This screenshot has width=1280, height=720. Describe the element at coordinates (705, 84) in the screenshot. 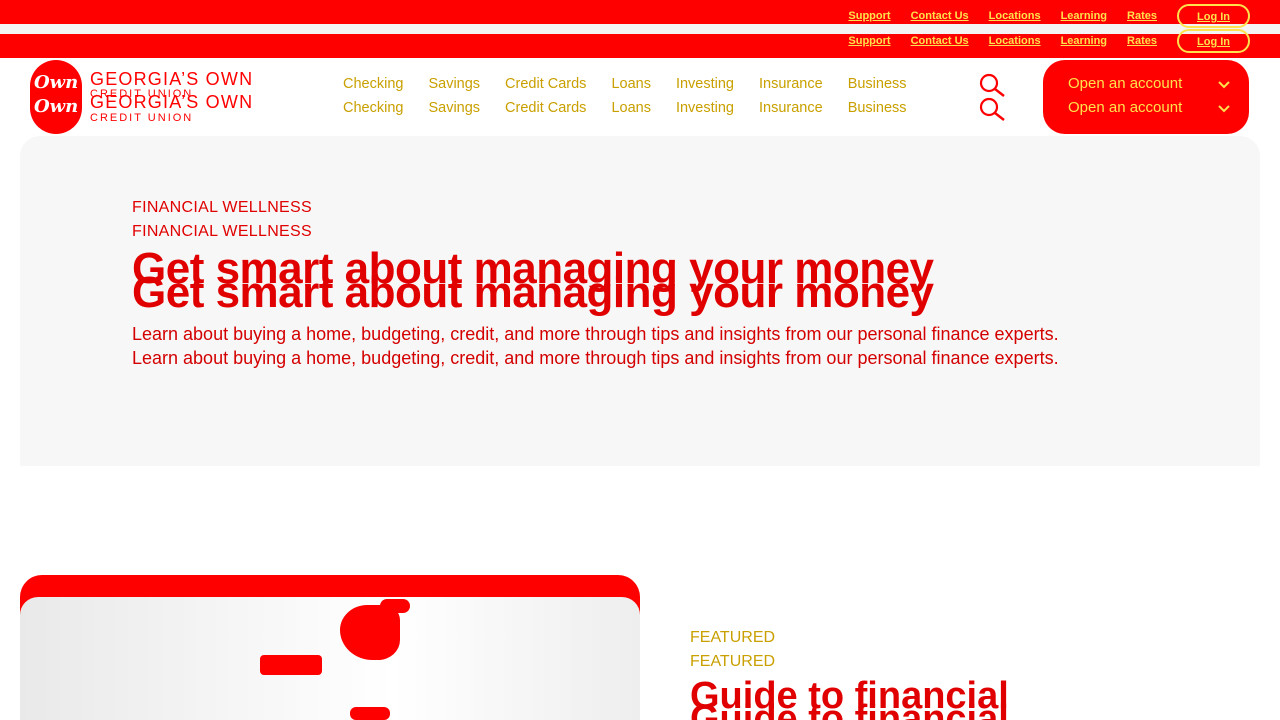

I see `nav-item-investing: Investing` at that location.